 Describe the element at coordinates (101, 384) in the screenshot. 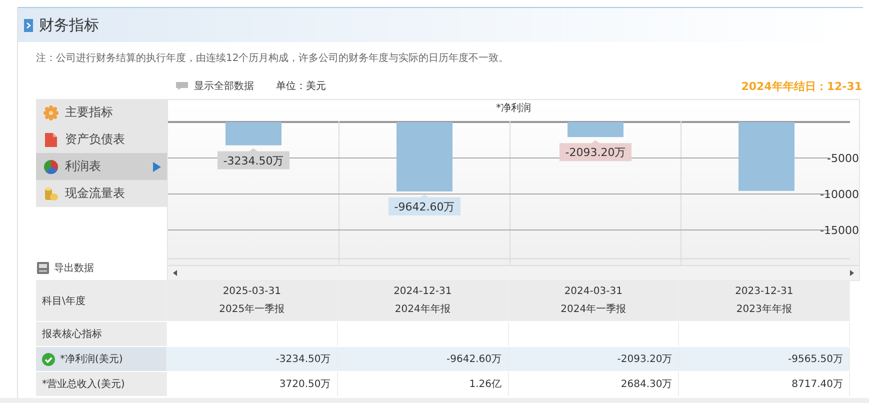

I see `row-label: *营业总收入(美元)` at that location.